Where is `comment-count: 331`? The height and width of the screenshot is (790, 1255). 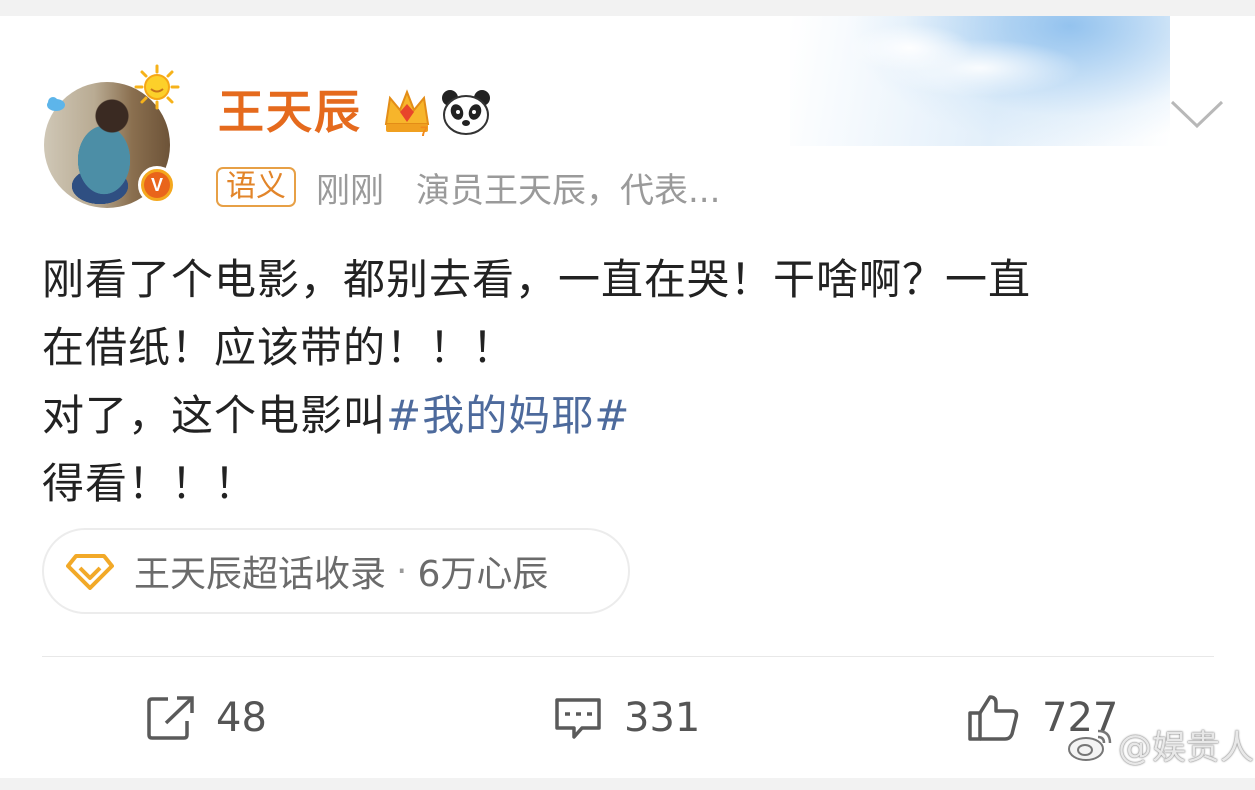 comment-count: 331 is located at coordinates (662, 718).